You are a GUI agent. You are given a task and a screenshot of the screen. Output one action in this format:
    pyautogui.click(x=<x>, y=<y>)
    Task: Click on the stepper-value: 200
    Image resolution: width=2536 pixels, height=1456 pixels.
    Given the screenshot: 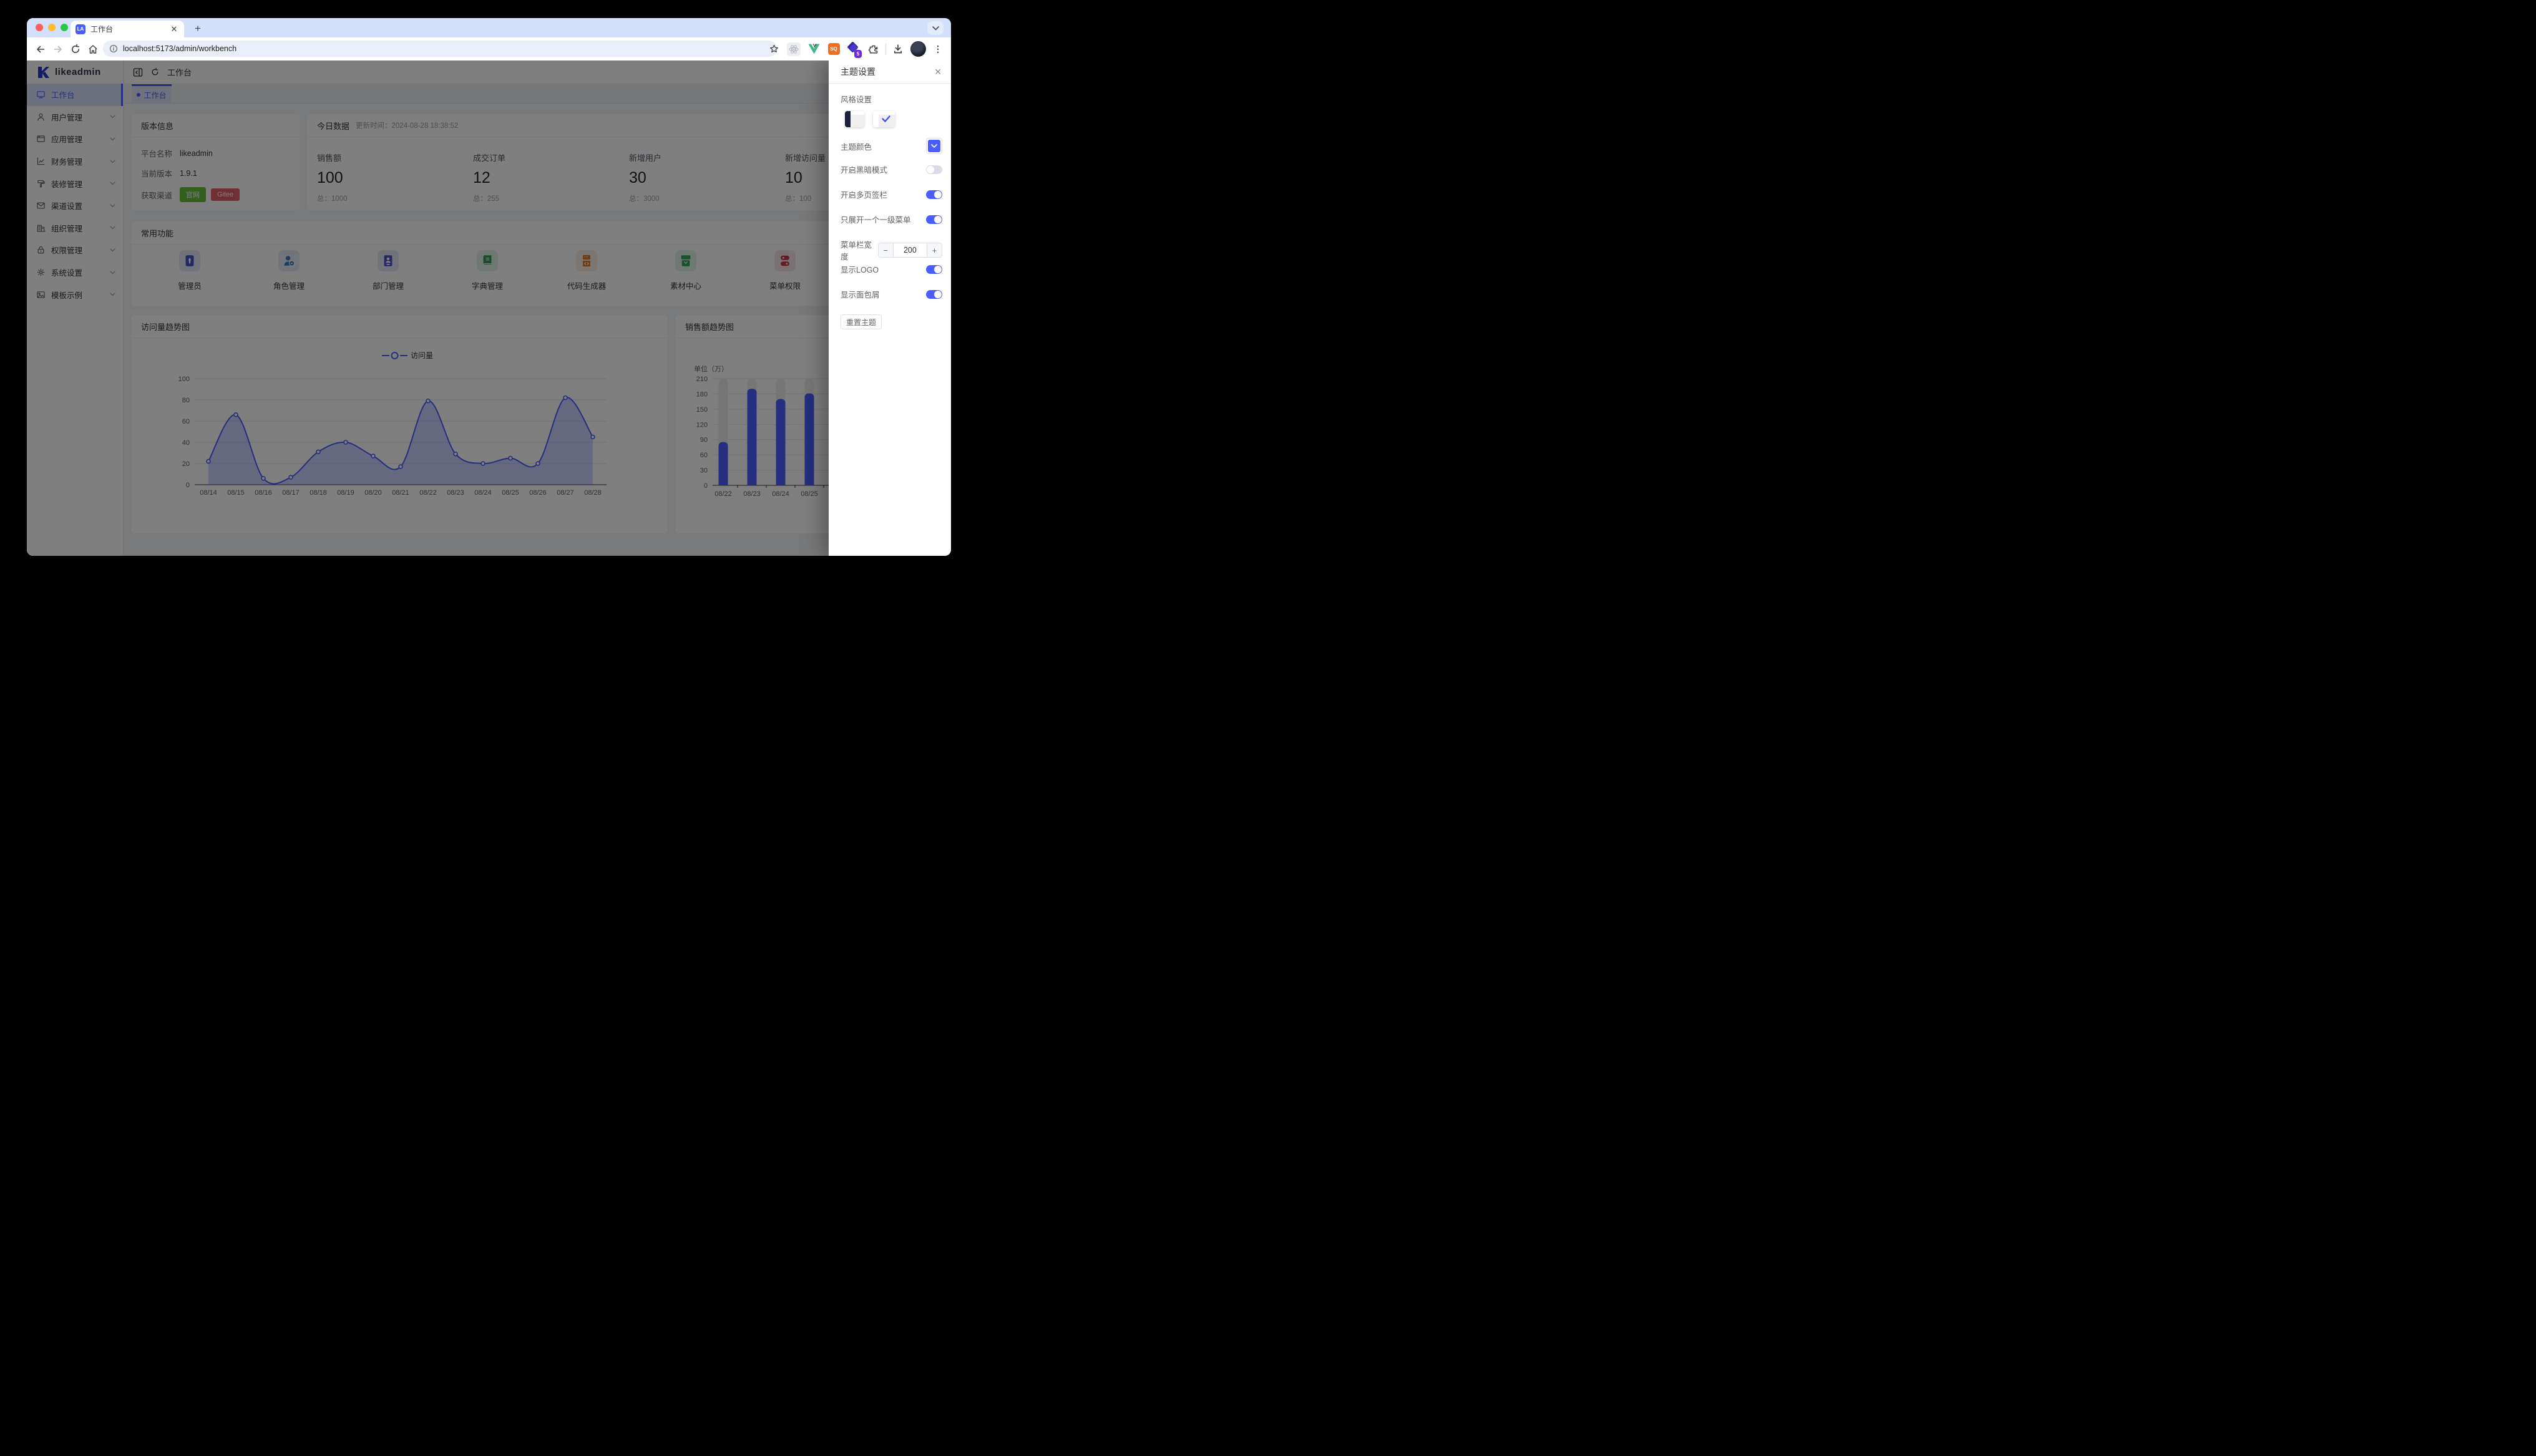 What is the action you would take?
    pyautogui.click(x=910, y=250)
    